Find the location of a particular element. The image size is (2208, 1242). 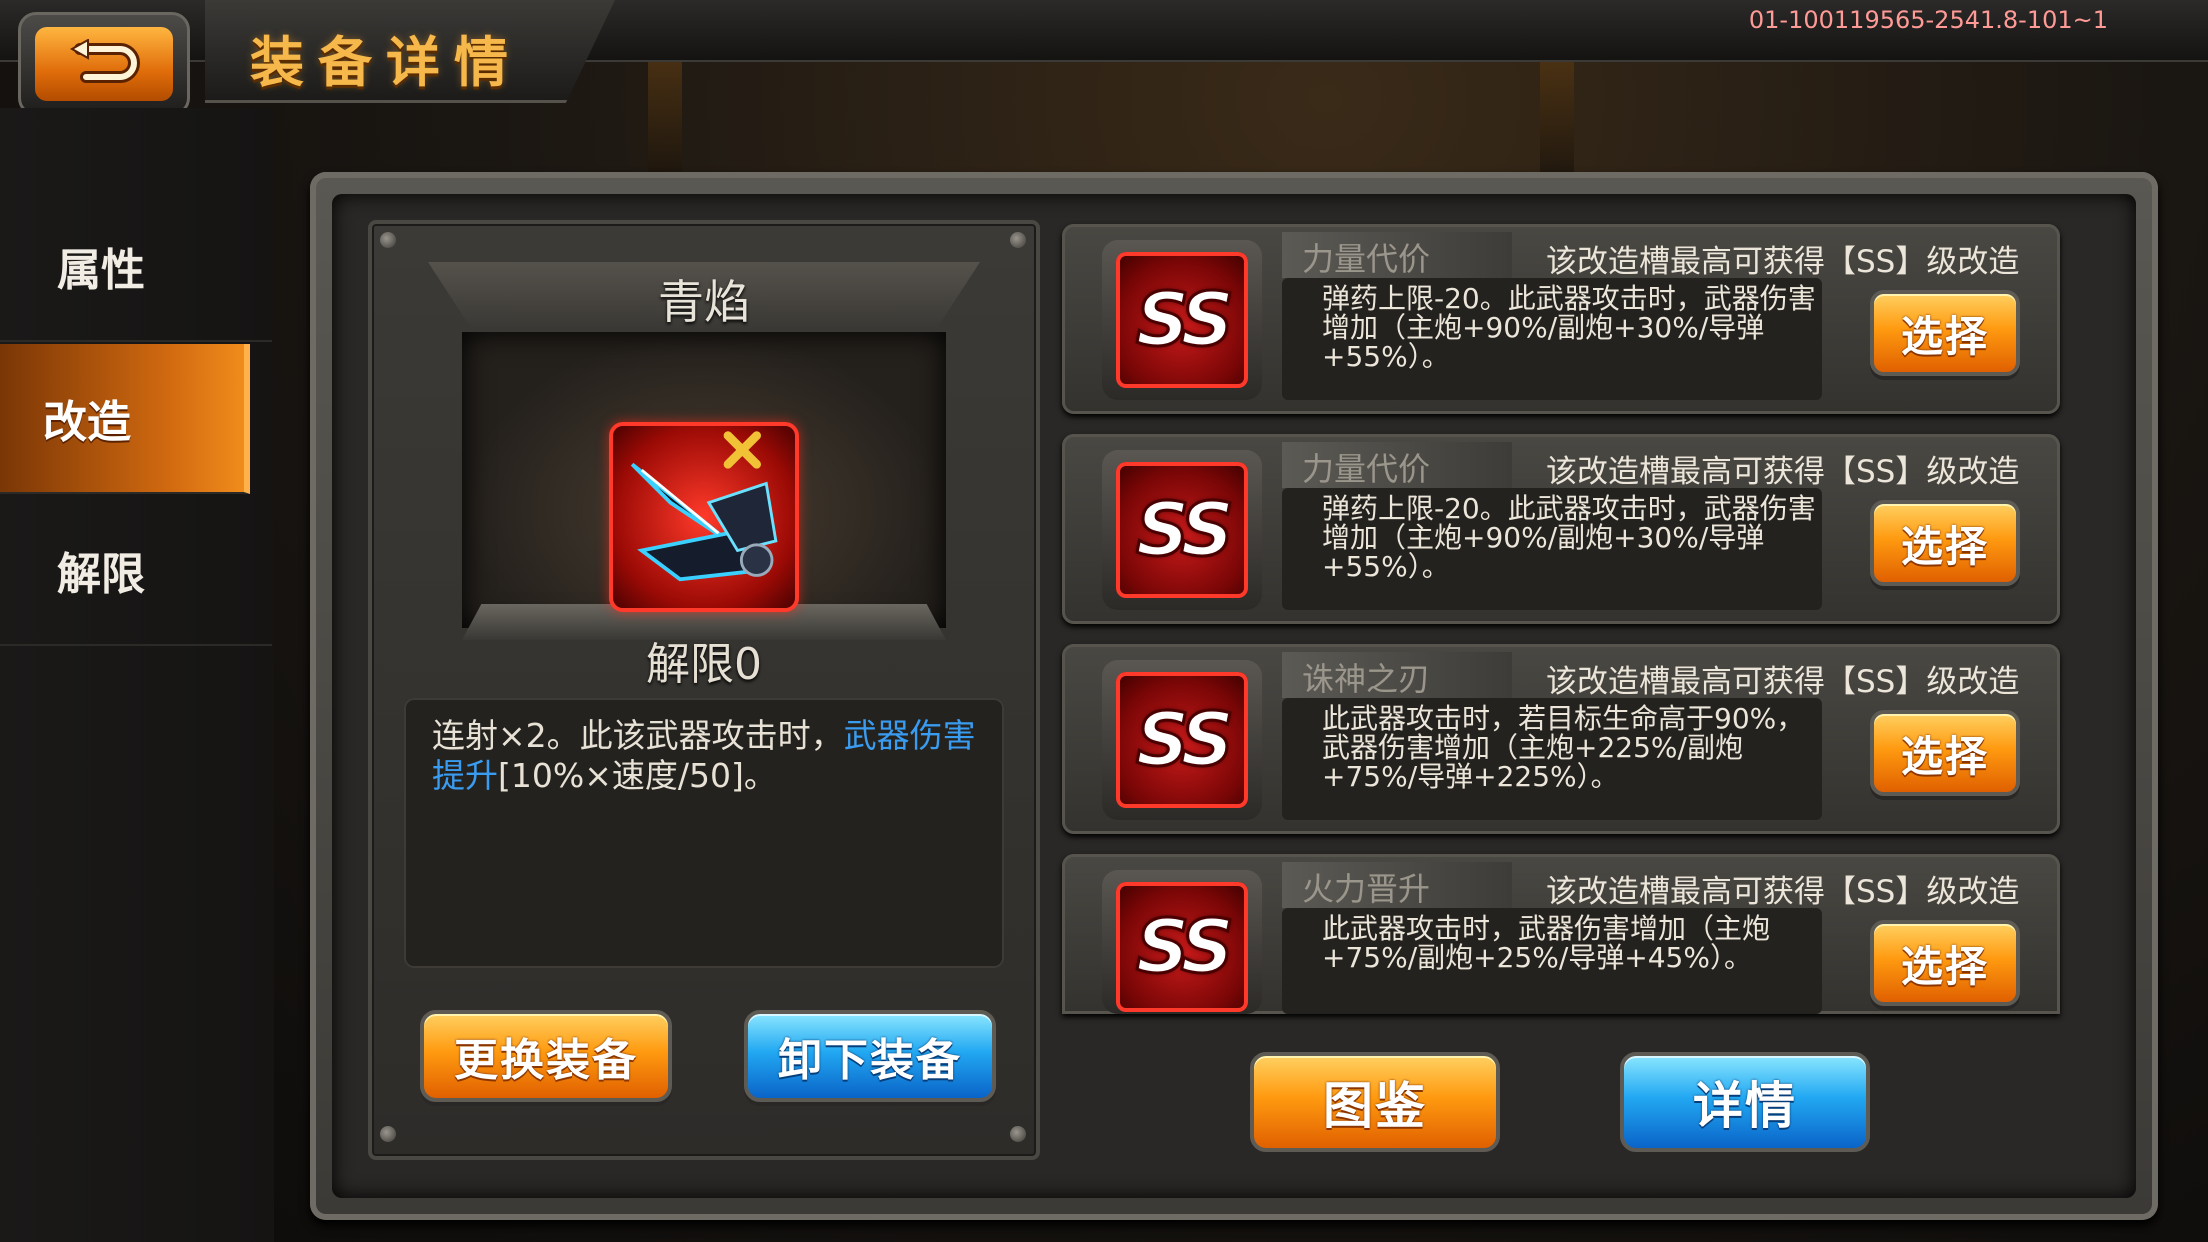

back-button-face is located at coordinates (104, 64).